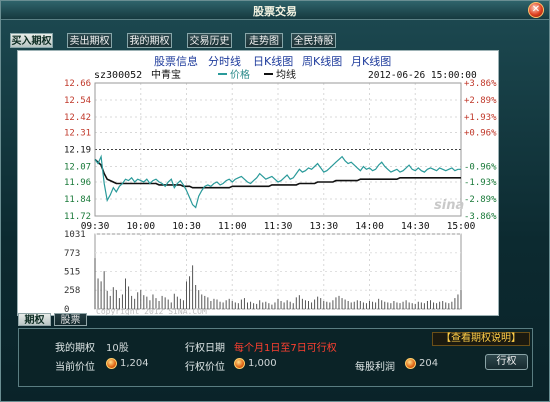  What do you see at coordinates (166, 74) in the screenshot?
I see `stock-name: 中青宝` at bounding box center [166, 74].